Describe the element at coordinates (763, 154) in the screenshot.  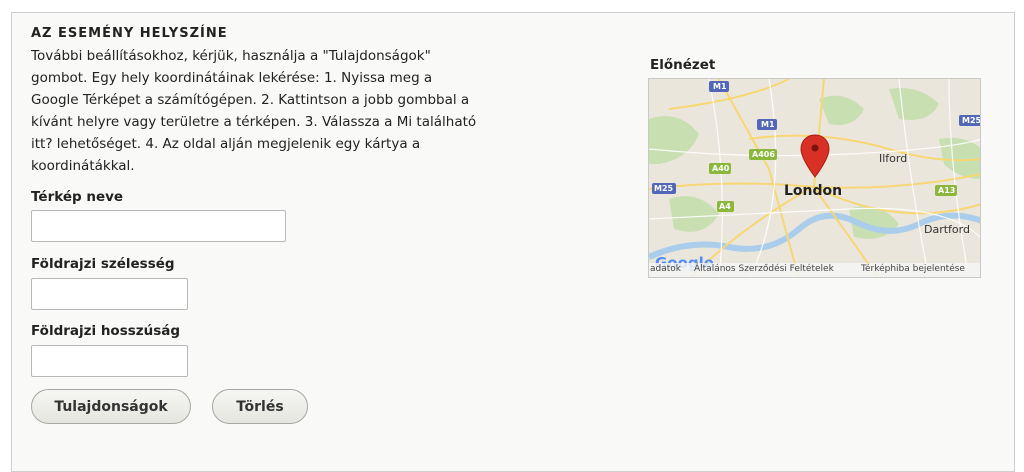
I see `road-label: A406` at that location.